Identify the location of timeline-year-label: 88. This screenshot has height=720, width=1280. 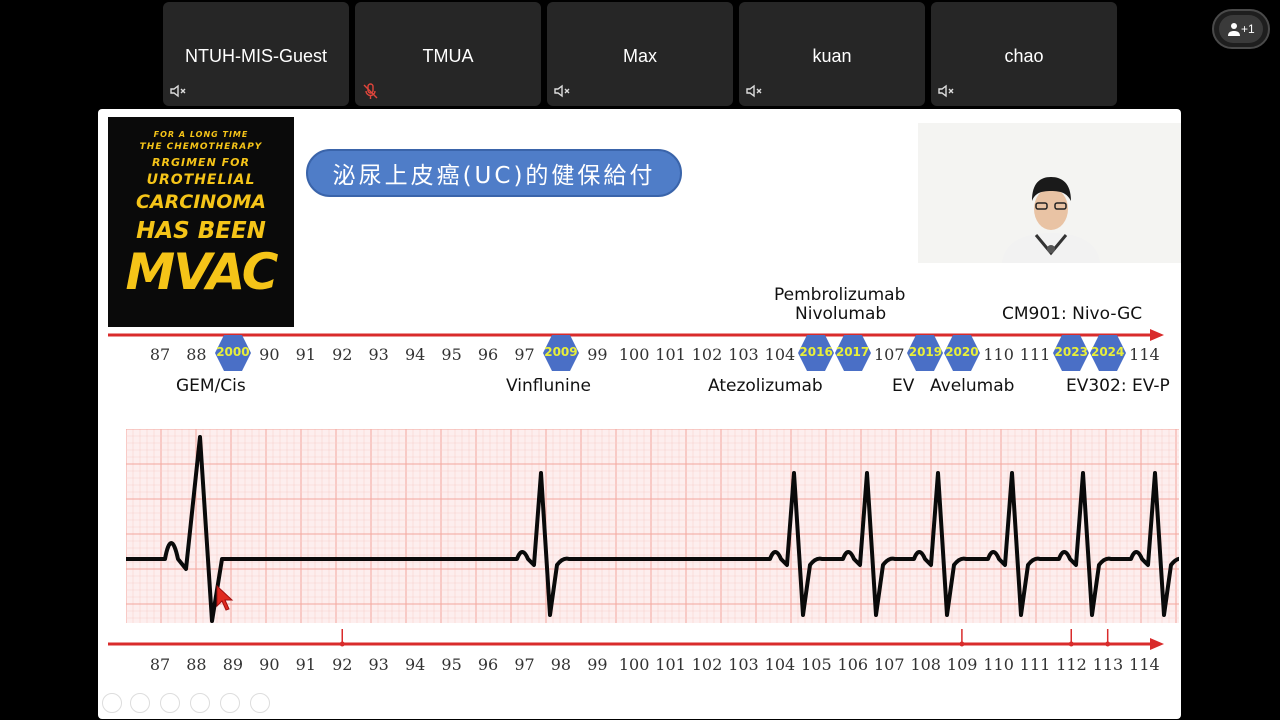
(196, 664).